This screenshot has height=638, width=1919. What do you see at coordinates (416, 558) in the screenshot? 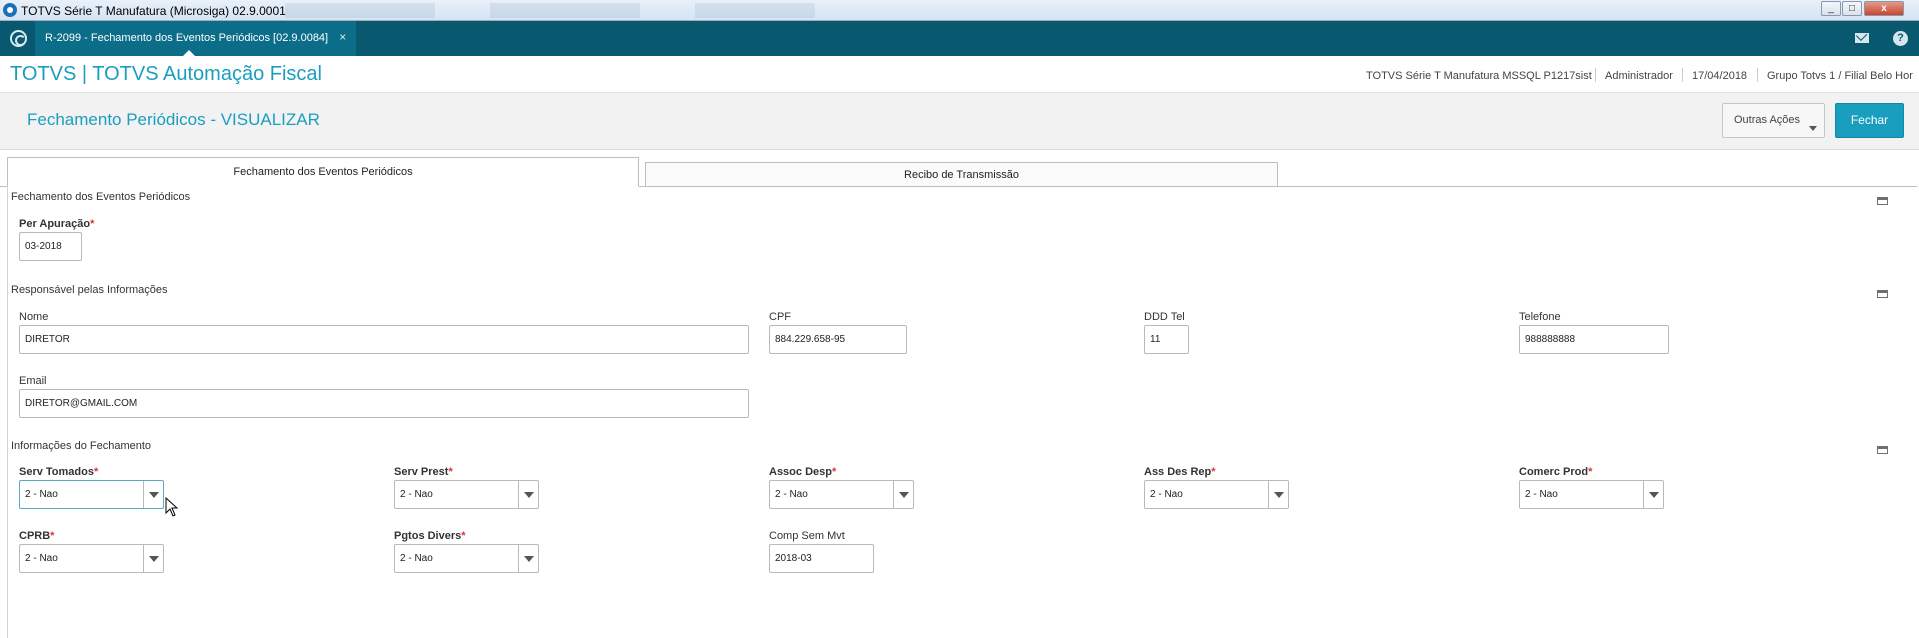
I see `pgtos-divers-value: 2 - Nao` at bounding box center [416, 558].